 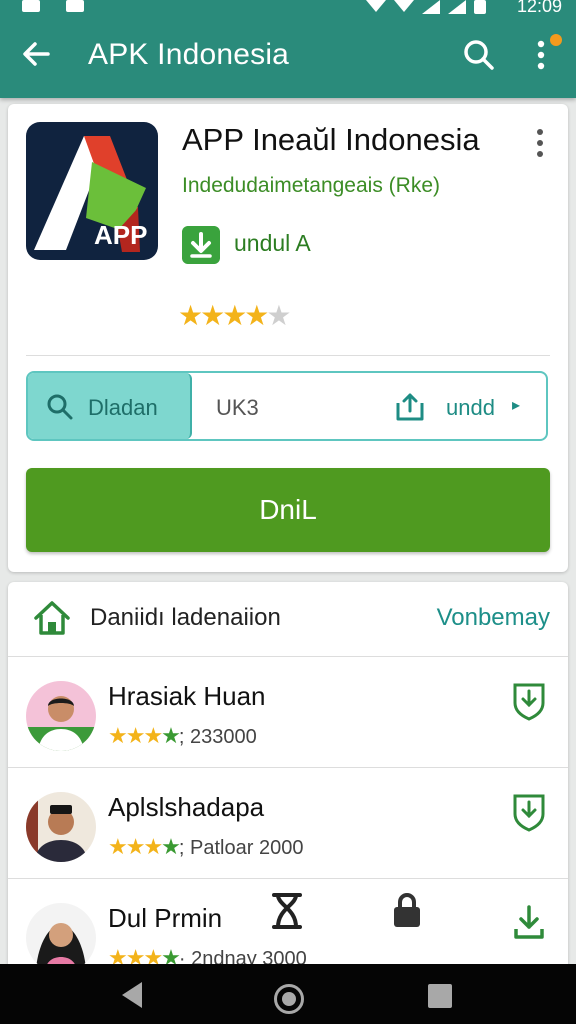 What do you see at coordinates (539, 8) in the screenshot?
I see `status-clock: 12:09` at bounding box center [539, 8].